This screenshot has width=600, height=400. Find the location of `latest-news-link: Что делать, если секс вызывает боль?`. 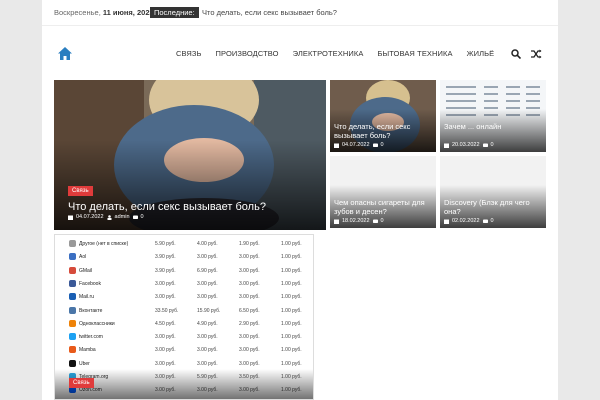

latest-news-link: Что делать, если секс вызывает боль? is located at coordinates (269, 12).